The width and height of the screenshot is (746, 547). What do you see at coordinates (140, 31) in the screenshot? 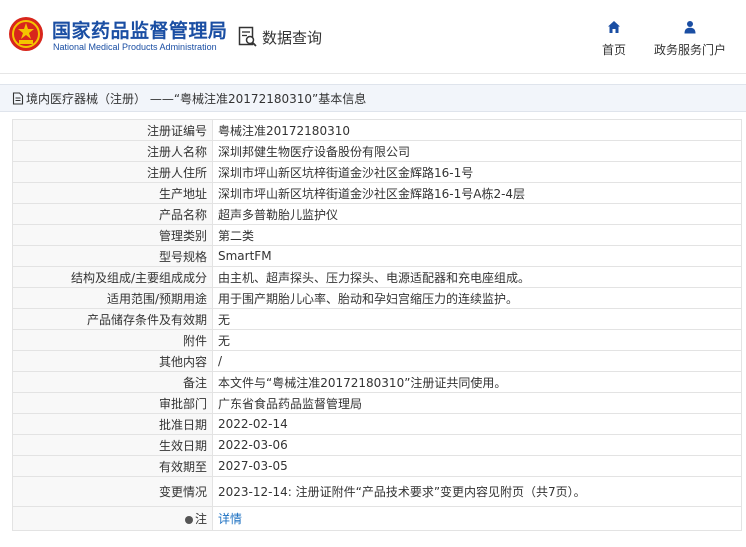
I see `org-name-cn: 国家药品监督管理局` at bounding box center [140, 31].